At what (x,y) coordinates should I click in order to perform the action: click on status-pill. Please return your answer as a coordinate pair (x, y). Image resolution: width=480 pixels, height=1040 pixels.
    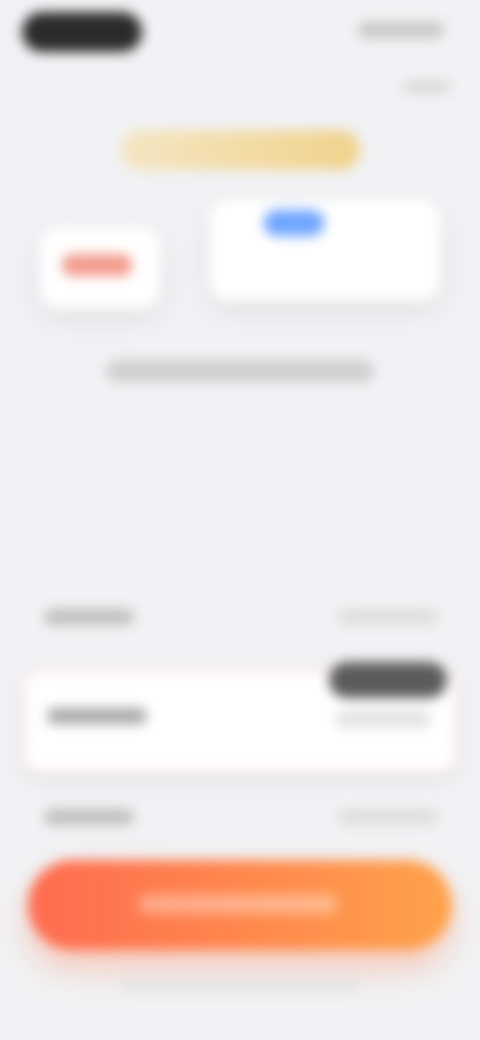
    Looking at the image, I should click on (82, 32).